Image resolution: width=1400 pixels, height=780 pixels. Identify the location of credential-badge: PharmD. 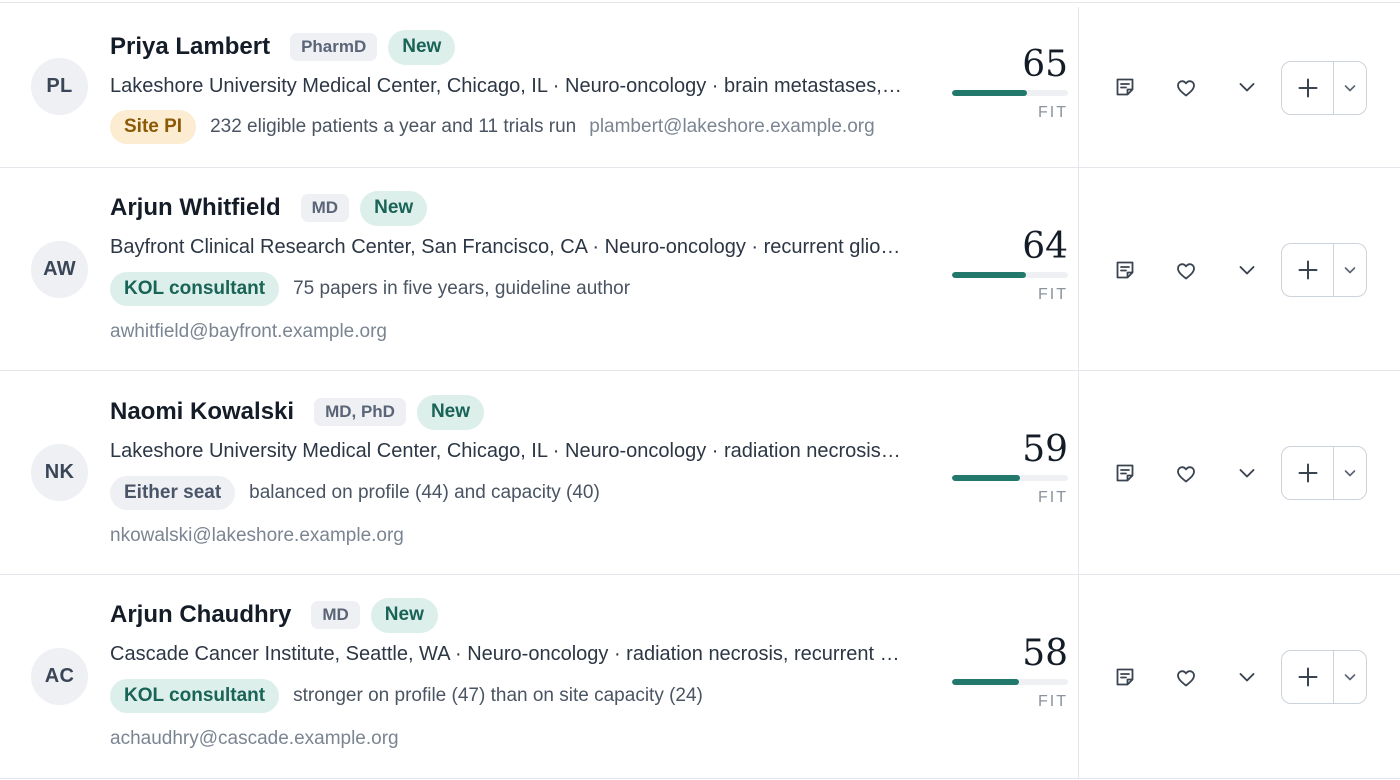
(334, 47).